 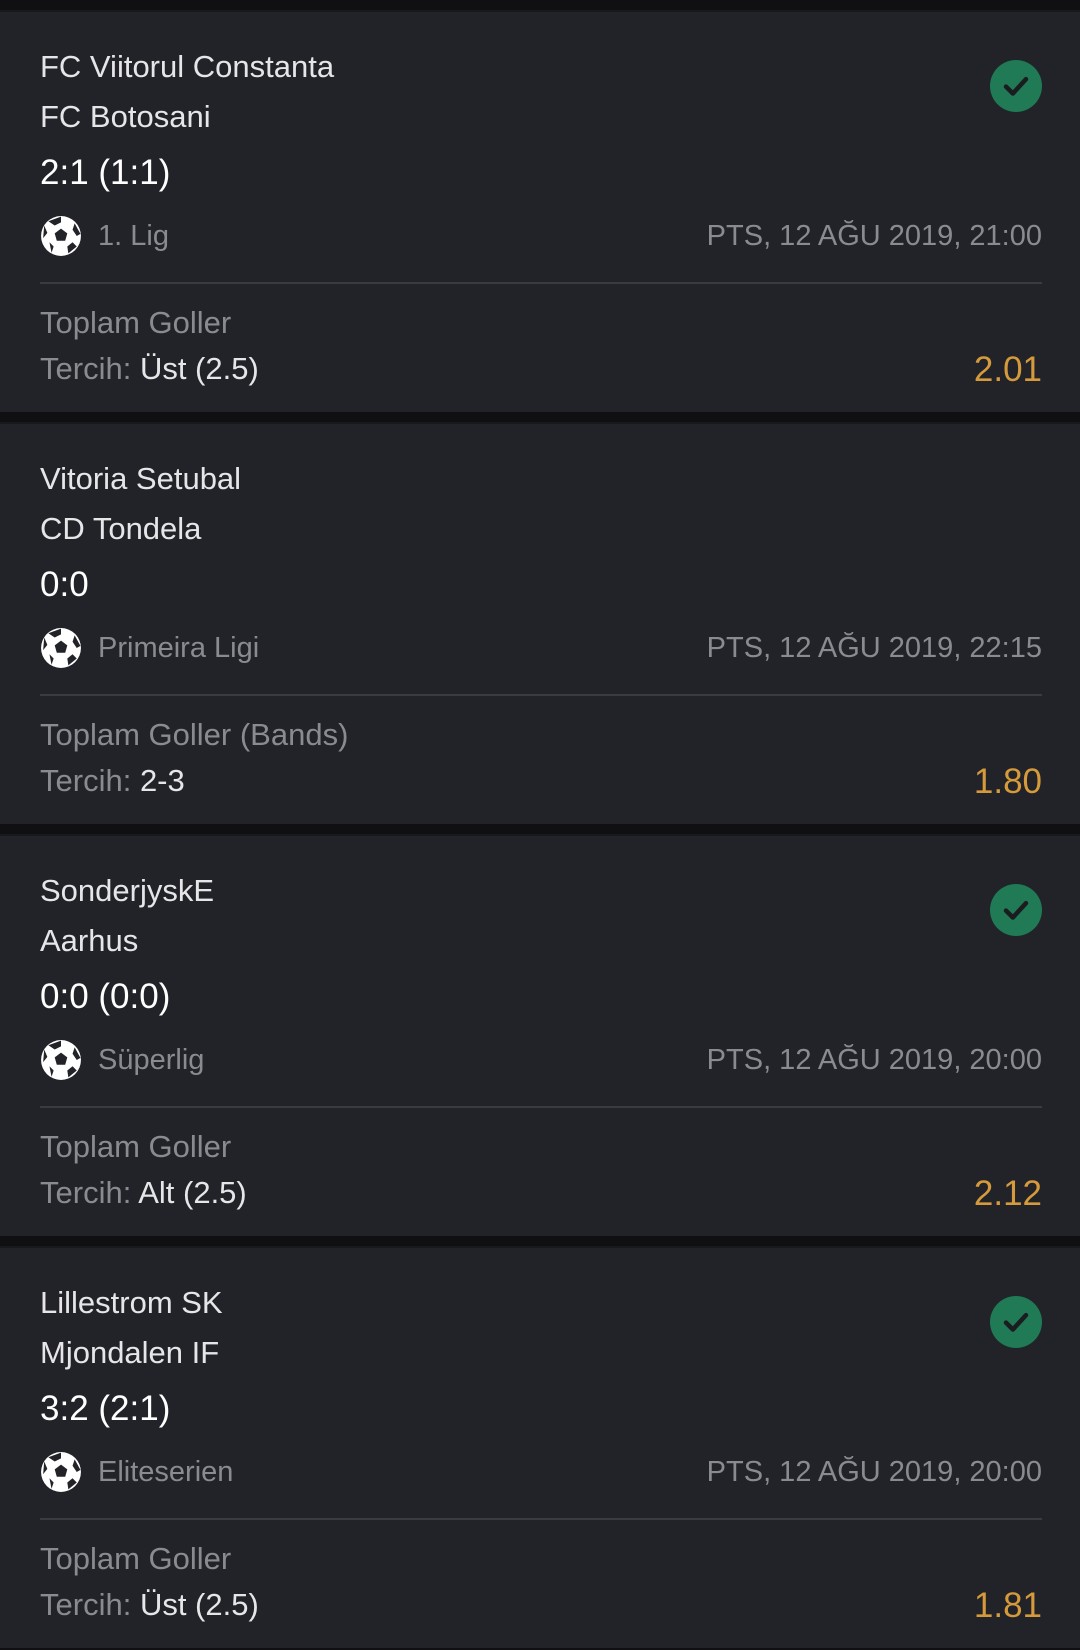 What do you see at coordinates (541, 338) in the screenshot?
I see `bet-details: Toplam Goller Tercih: Üst (2.5) 2.01` at bounding box center [541, 338].